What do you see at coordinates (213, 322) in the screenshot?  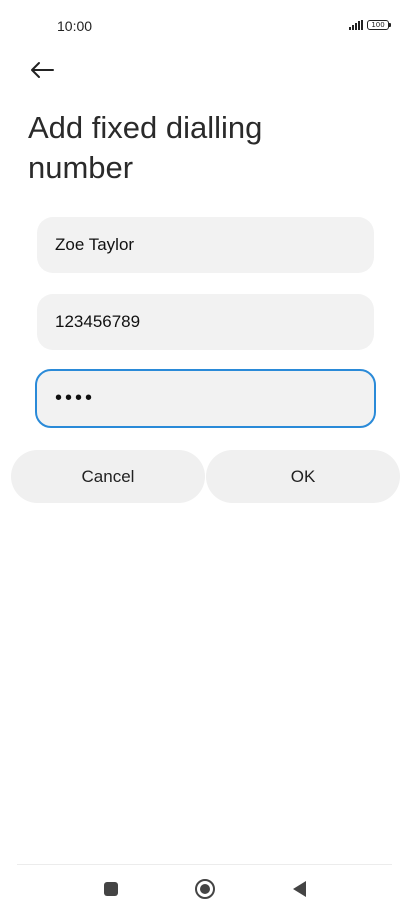 I see `number-input` at bounding box center [213, 322].